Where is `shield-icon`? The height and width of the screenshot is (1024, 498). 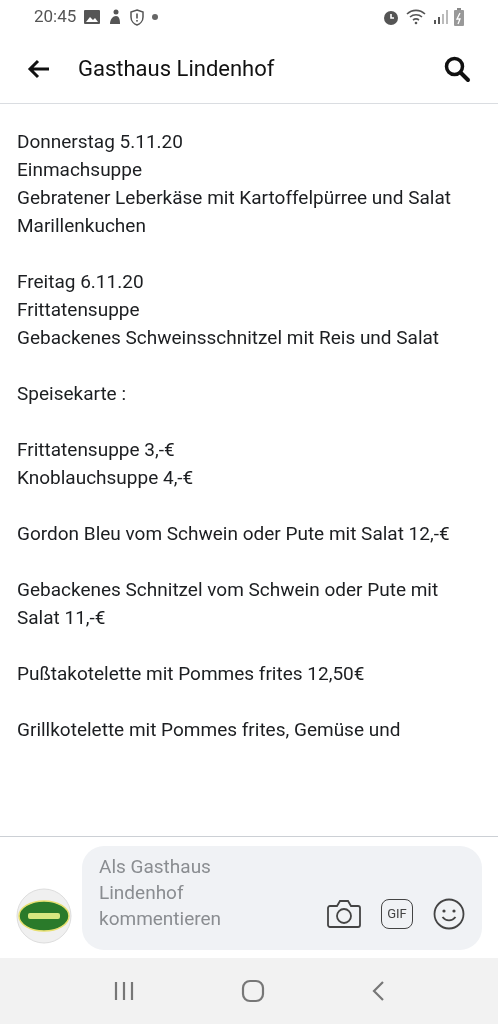
shield-icon is located at coordinates (137, 17).